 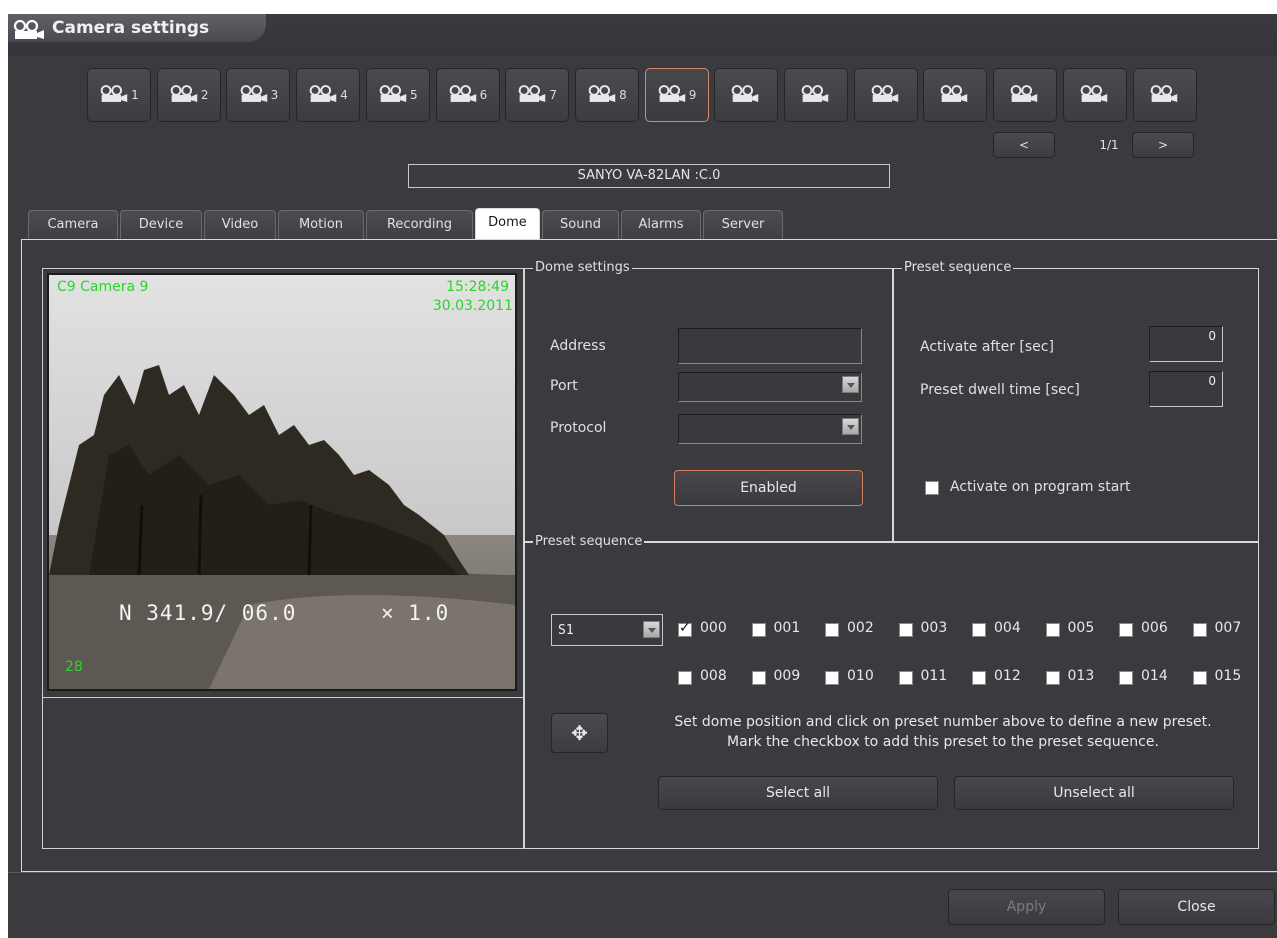 I want to click on preset-number-000: 000, so click(x=713, y=628).